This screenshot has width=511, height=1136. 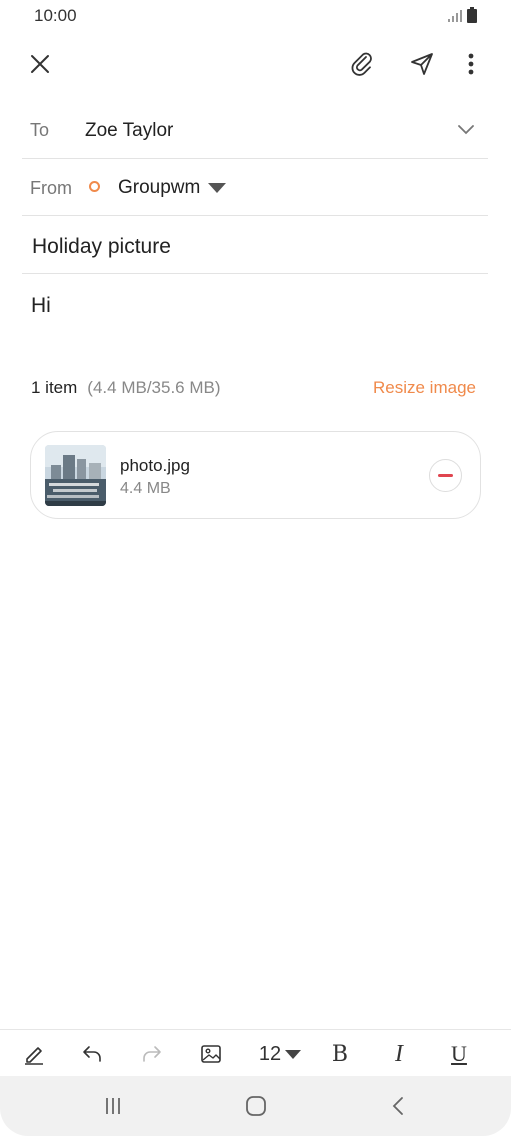 I want to click on paperclip-icon, so click(x=361, y=64).